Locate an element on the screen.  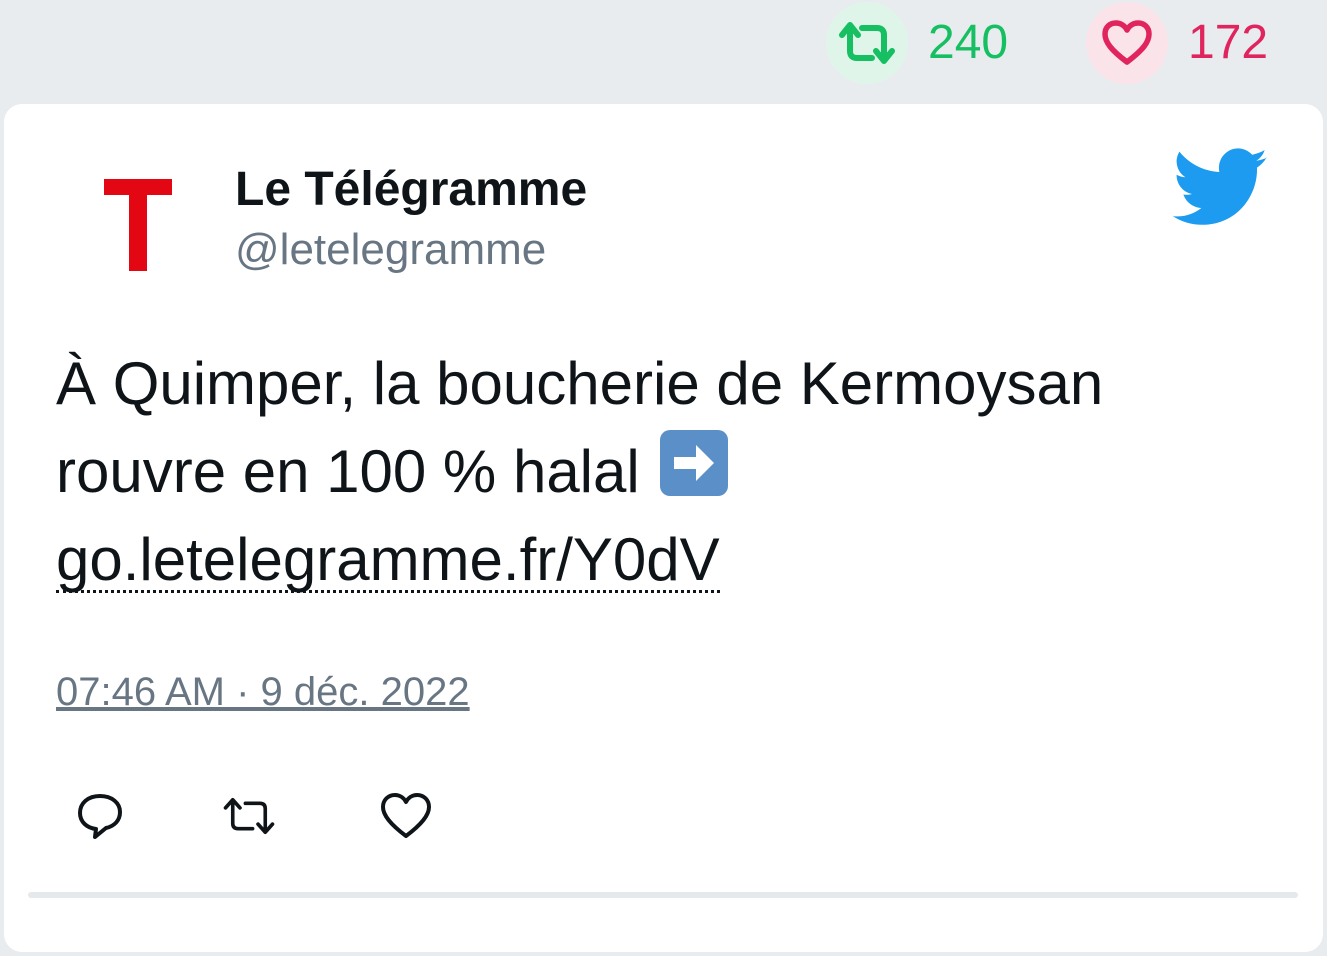
author-handle: @letelegramme is located at coordinates (390, 250).